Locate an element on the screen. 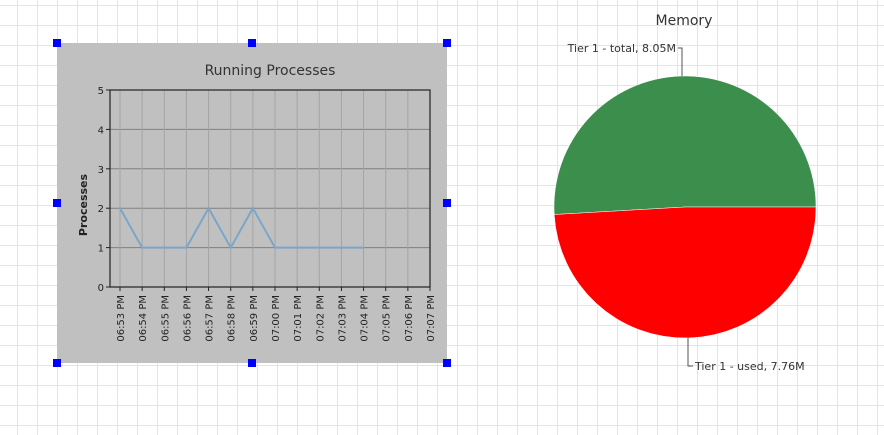 This screenshot has height=435, width=884. pie-slice-label: Tier 1 - used, 7.76M is located at coordinates (749, 366).